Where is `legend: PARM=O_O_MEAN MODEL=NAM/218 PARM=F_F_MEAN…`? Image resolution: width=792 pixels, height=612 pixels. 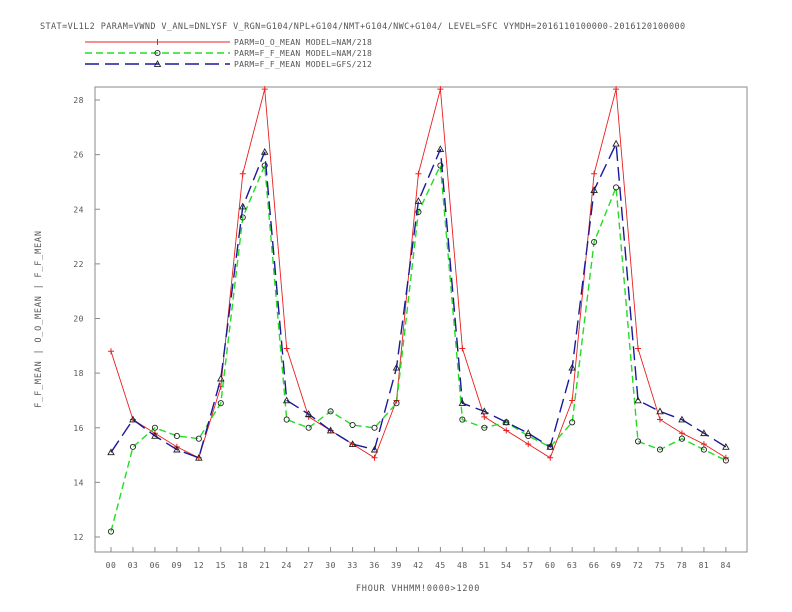
legend: PARM=O_O_MEAN MODEL=NAM/218 PARM=F_F_MEAN… is located at coordinates (228, 53).